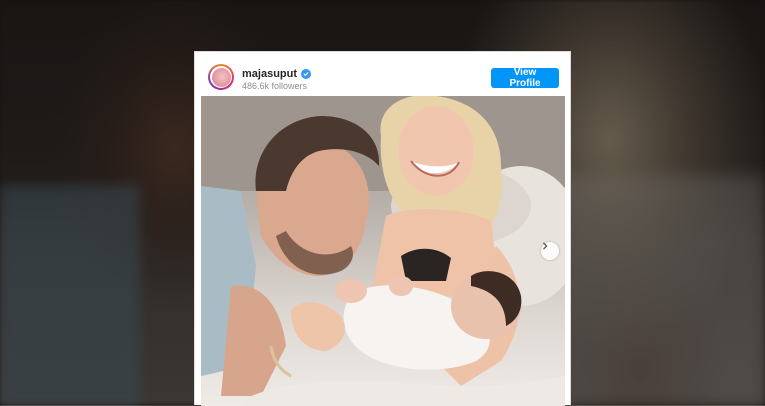  I want to click on username-row: majasuput, so click(277, 74).